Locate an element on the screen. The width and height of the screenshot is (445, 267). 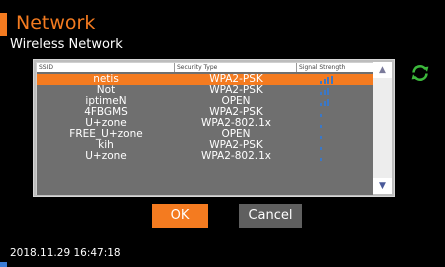
title-accent-bar is located at coordinates (3, 24).